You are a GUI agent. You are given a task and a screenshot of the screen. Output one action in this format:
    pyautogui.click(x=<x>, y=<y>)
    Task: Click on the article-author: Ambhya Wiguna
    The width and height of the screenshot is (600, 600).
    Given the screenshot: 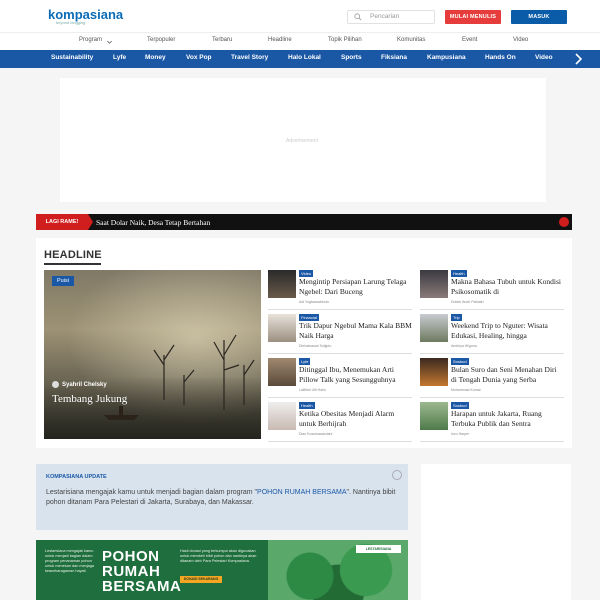 What is the action you would take?
    pyautogui.click(x=464, y=346)
    